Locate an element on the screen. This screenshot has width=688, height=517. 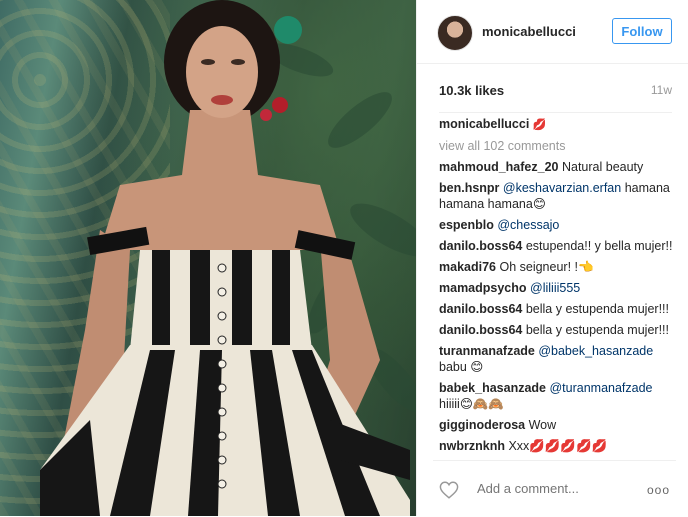
comment-mention: @liliii555 is located at coordinates (555, 288).